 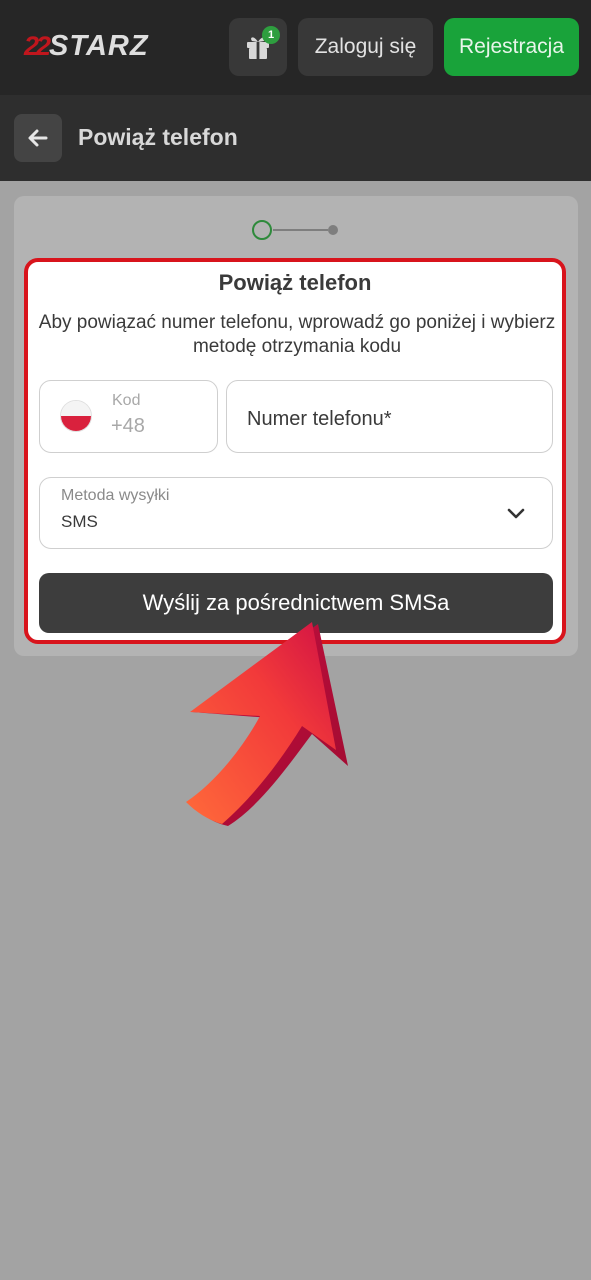 I want to click on delivery-method-select: Metoda wysyłki SMS, so click(x=296, y=513).